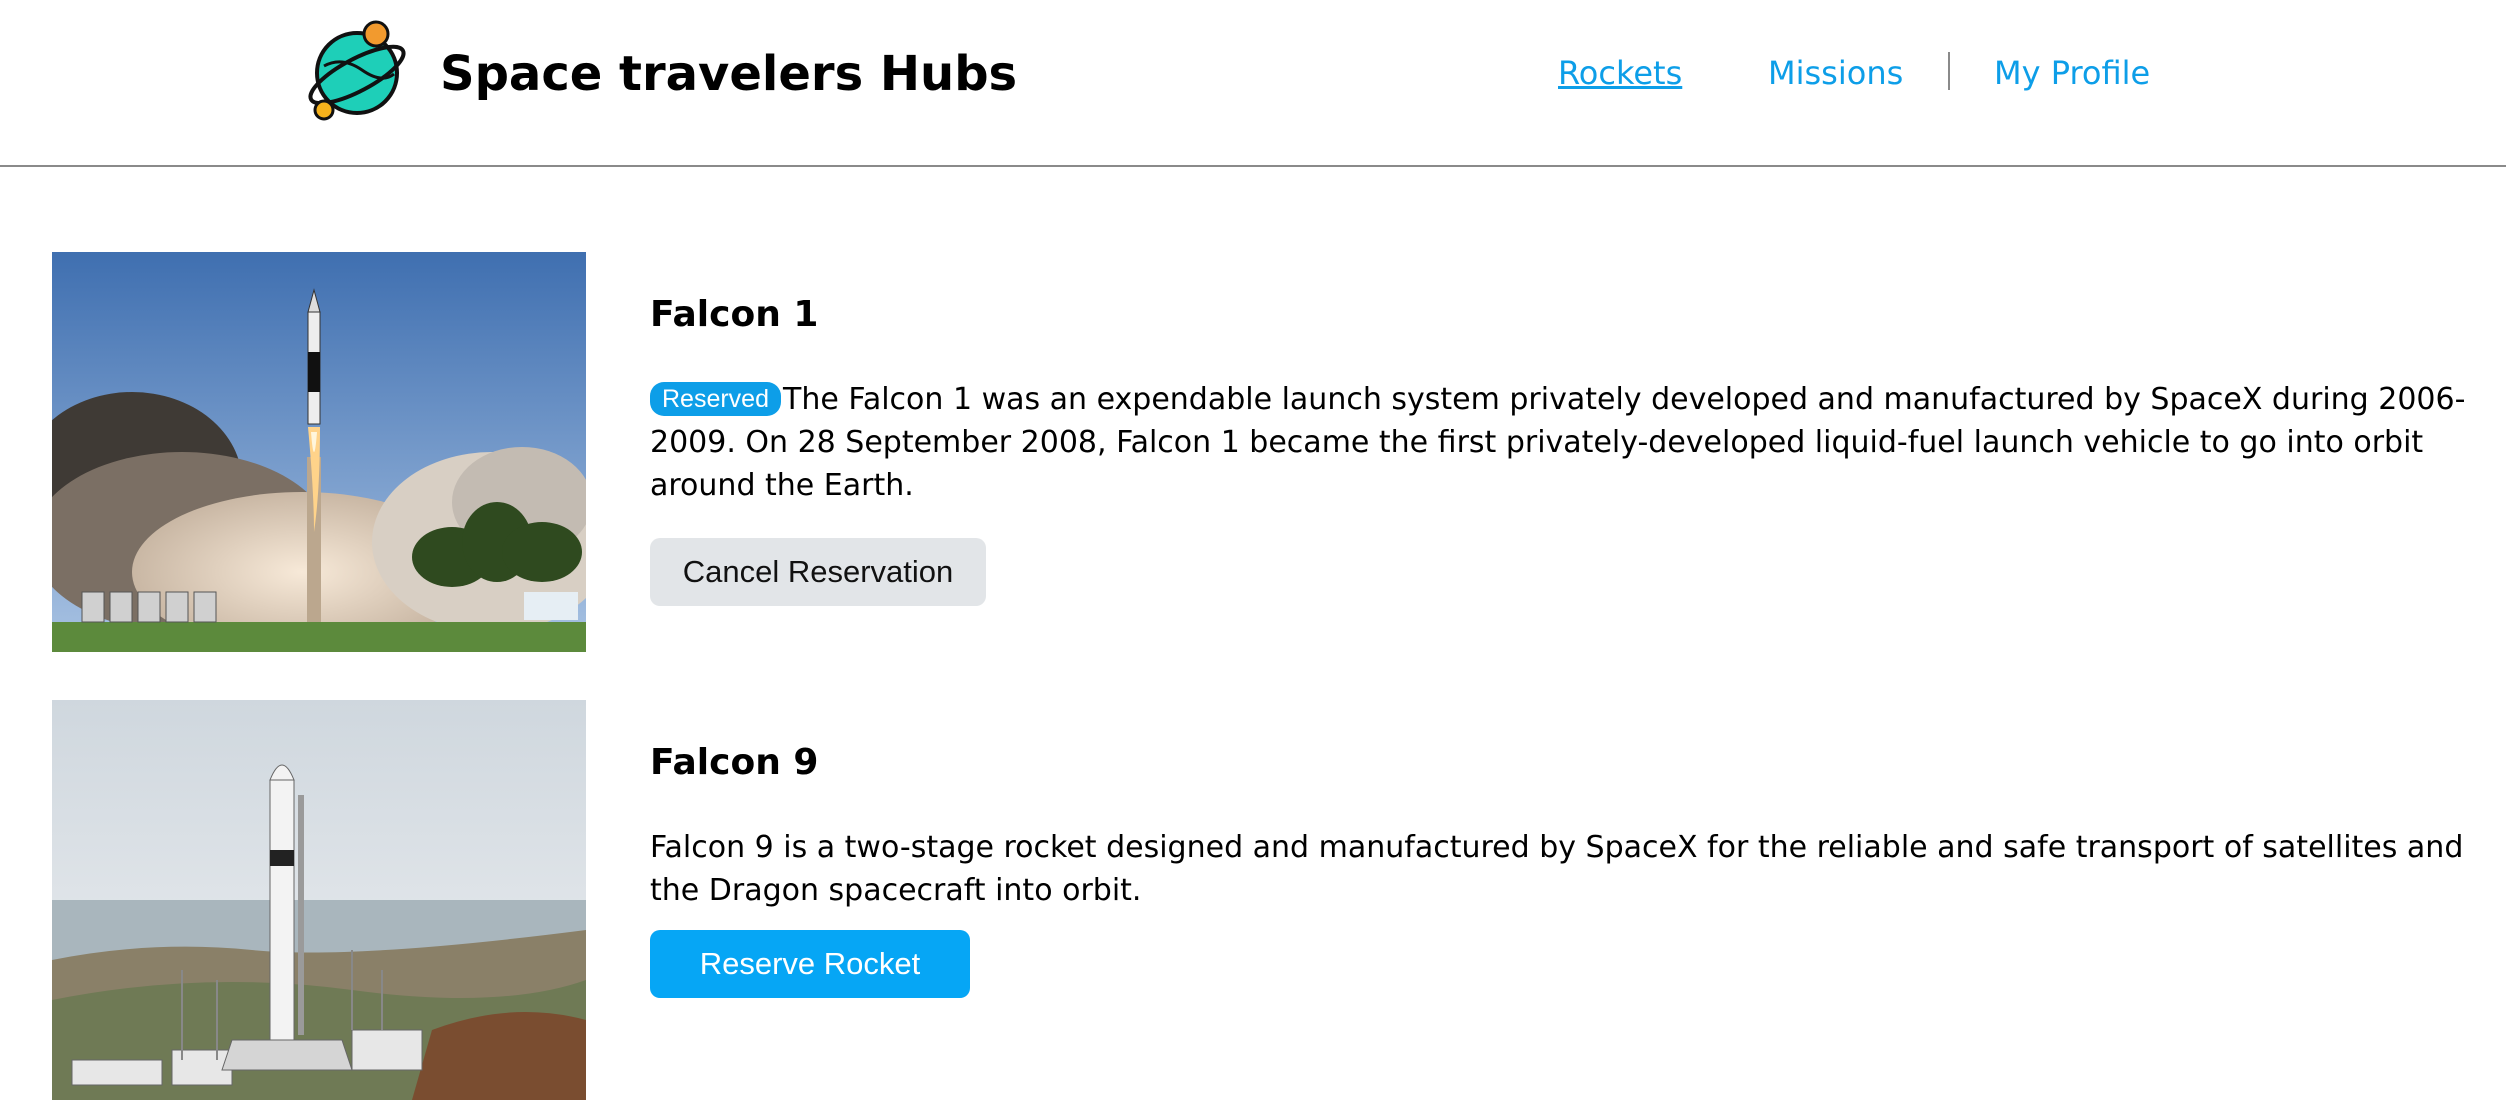 The width and height of the screenshot is (2506, 1116). Describe the element at coordinates (1949, 71) in the screenshot. I see `nav-divider` at that location.